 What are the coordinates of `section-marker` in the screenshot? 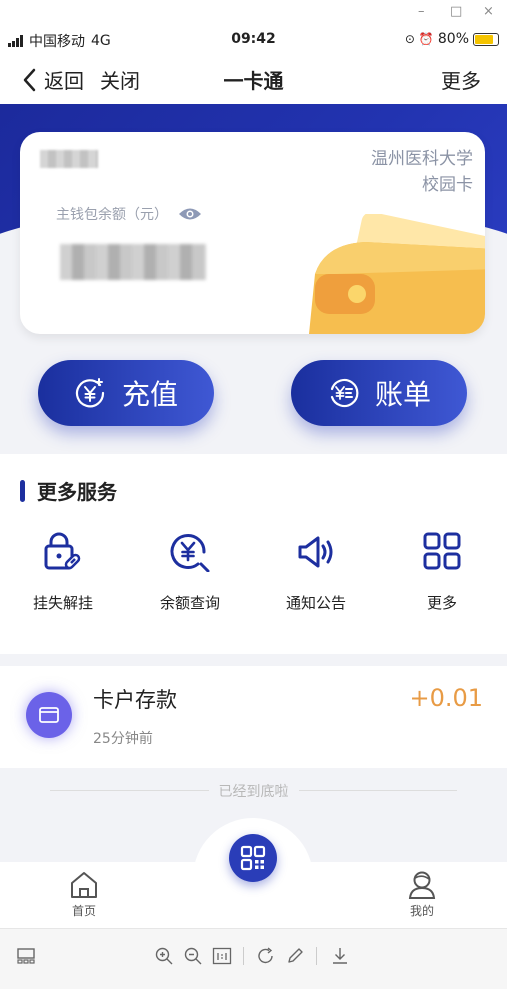 It's located at (22, 490).